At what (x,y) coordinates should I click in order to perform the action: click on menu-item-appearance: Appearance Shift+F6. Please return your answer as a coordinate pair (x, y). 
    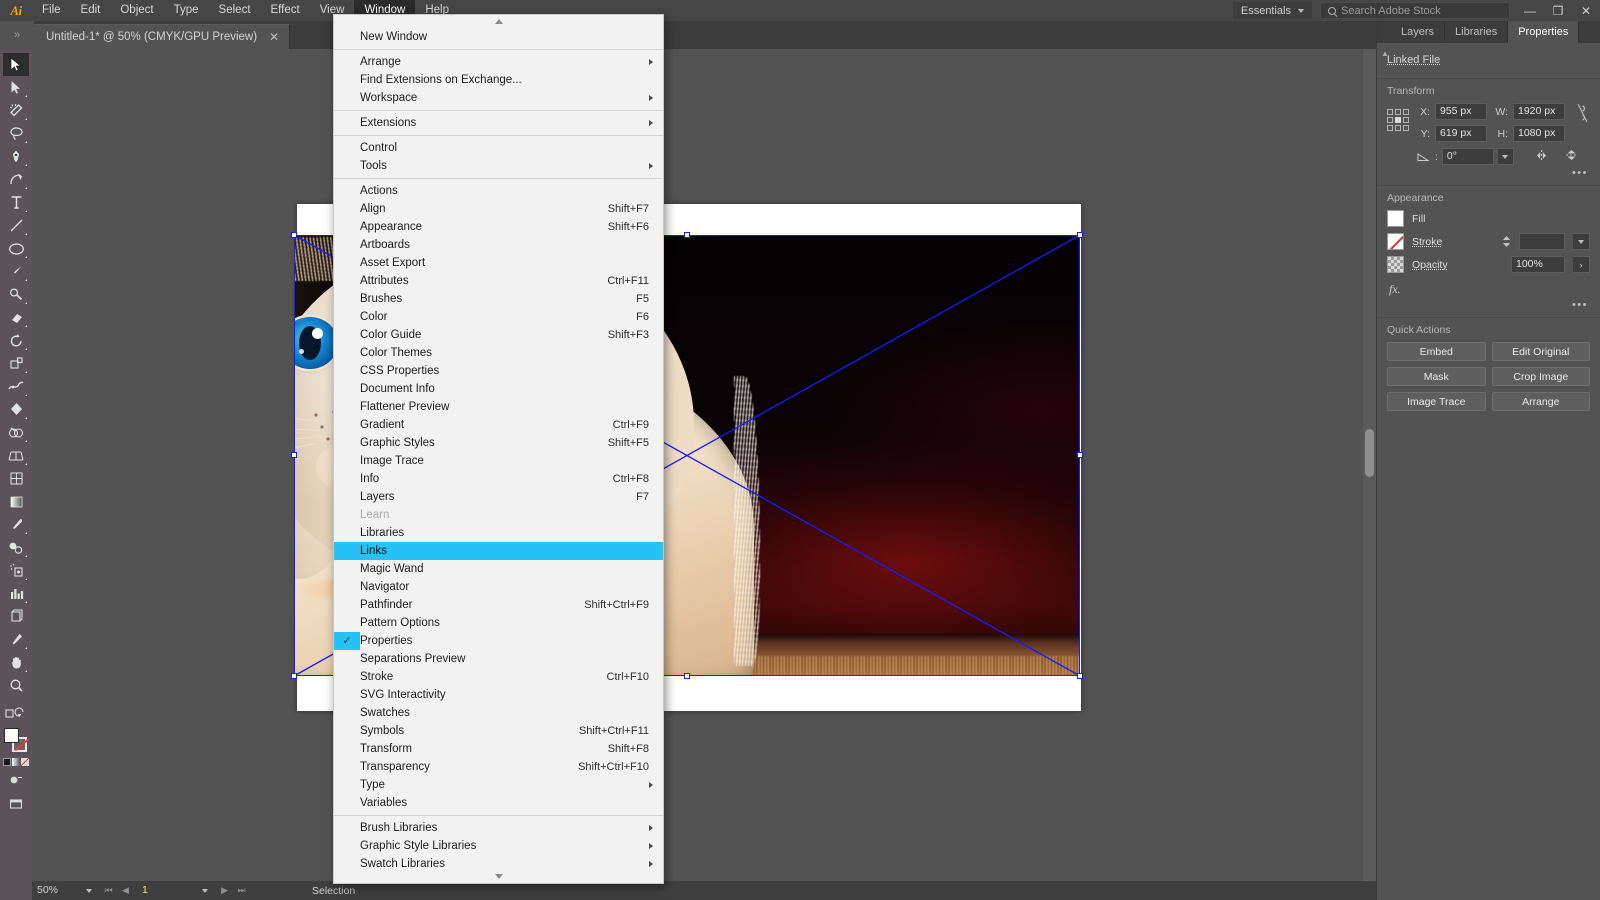
    Looking at the image, I should click on (498, 227).